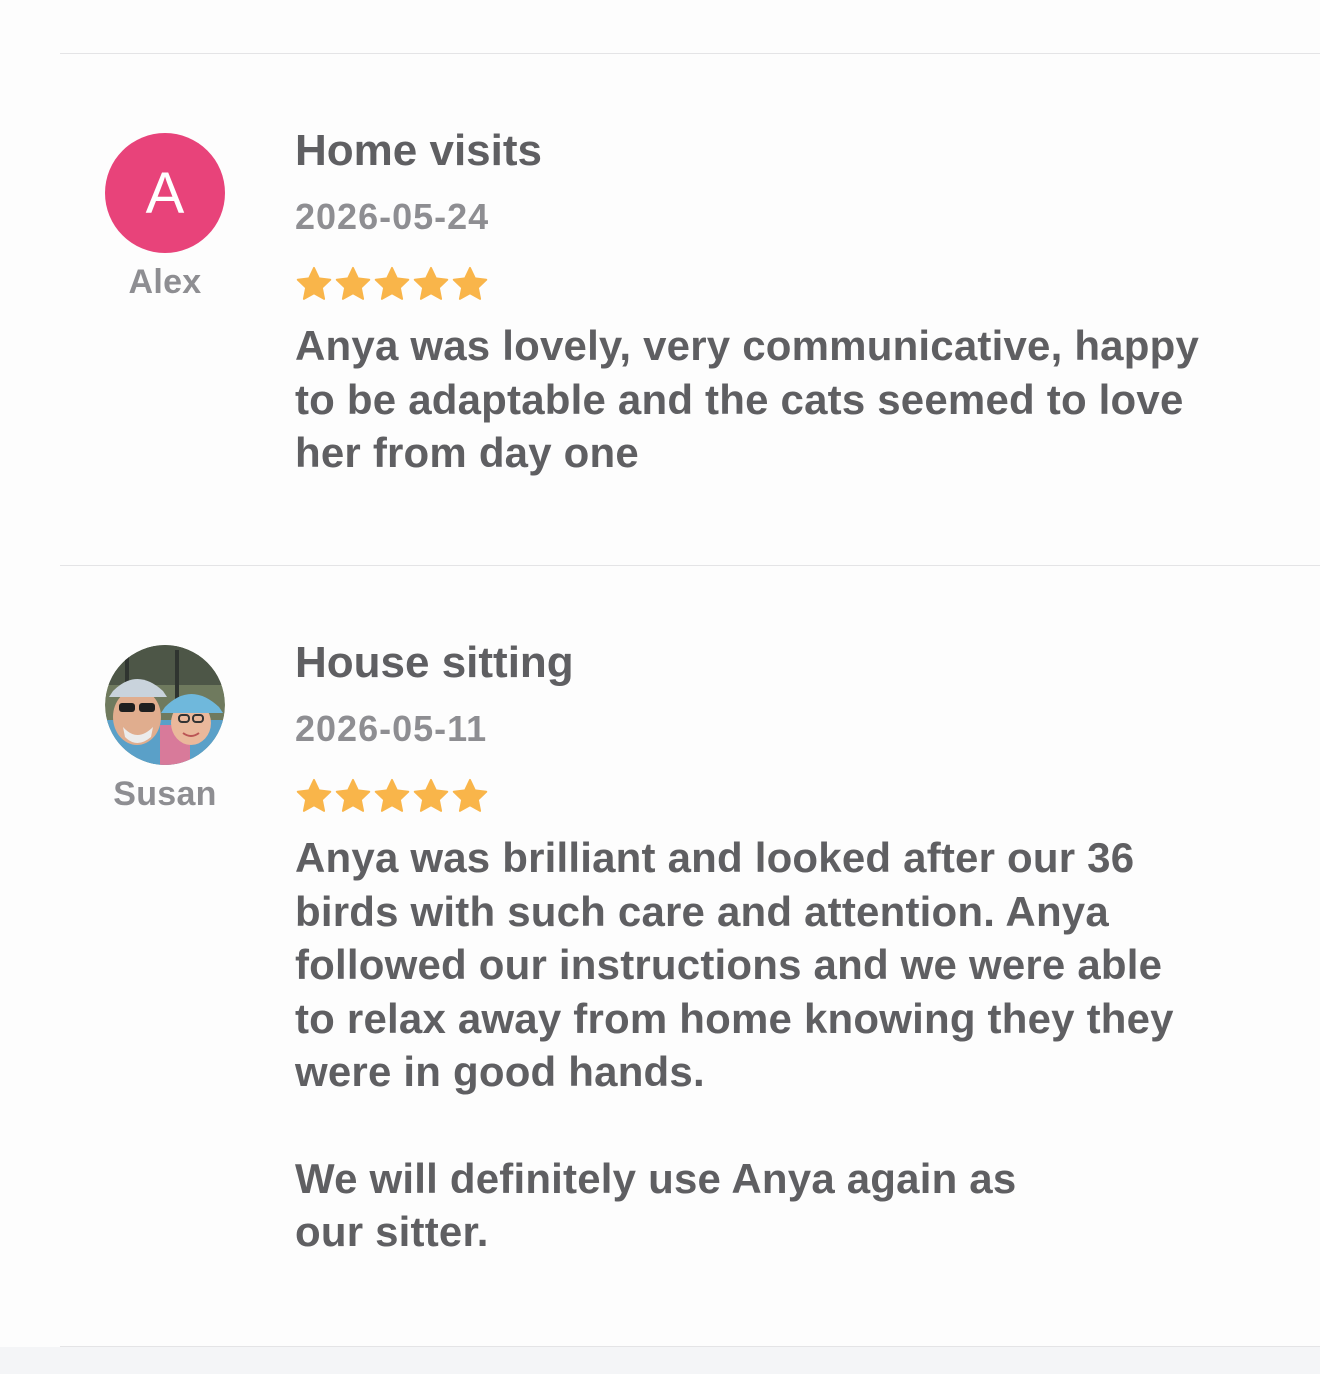  I want to click on divider-middle, so click(690, 565).